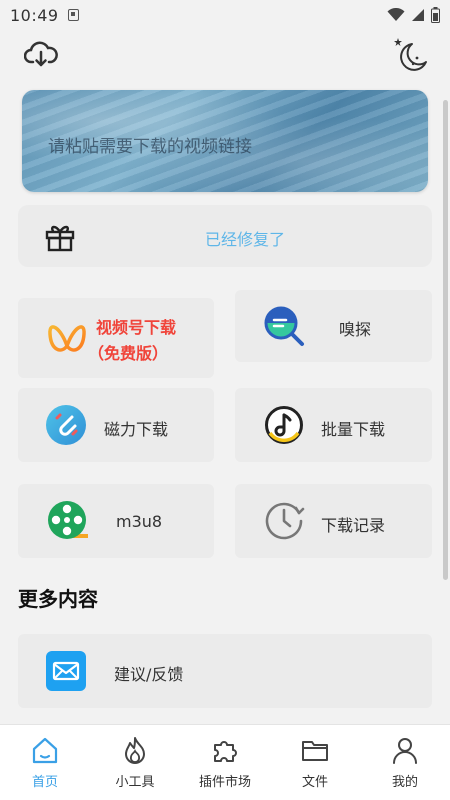  Describe the element at coordinates (150, 147) in the screenshot. I see `link-input-placeholder: 请粘贴需要下载的视频链接` at that location.